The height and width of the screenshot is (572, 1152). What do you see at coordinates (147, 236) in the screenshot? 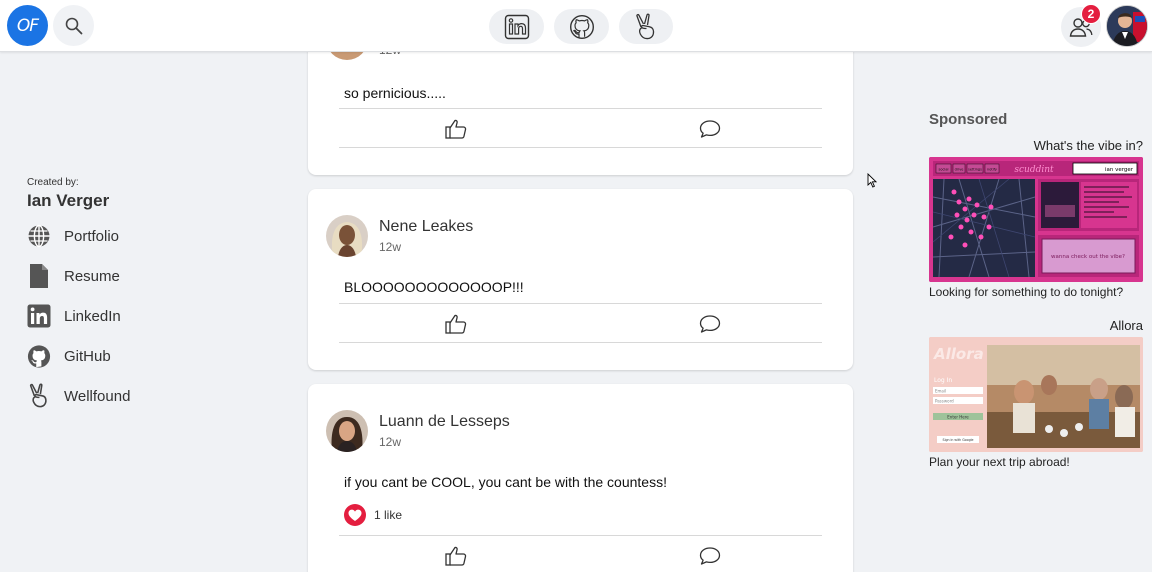
I see `sidebar-item-portfolio: Portfolio` at bounding box center [147, 236].